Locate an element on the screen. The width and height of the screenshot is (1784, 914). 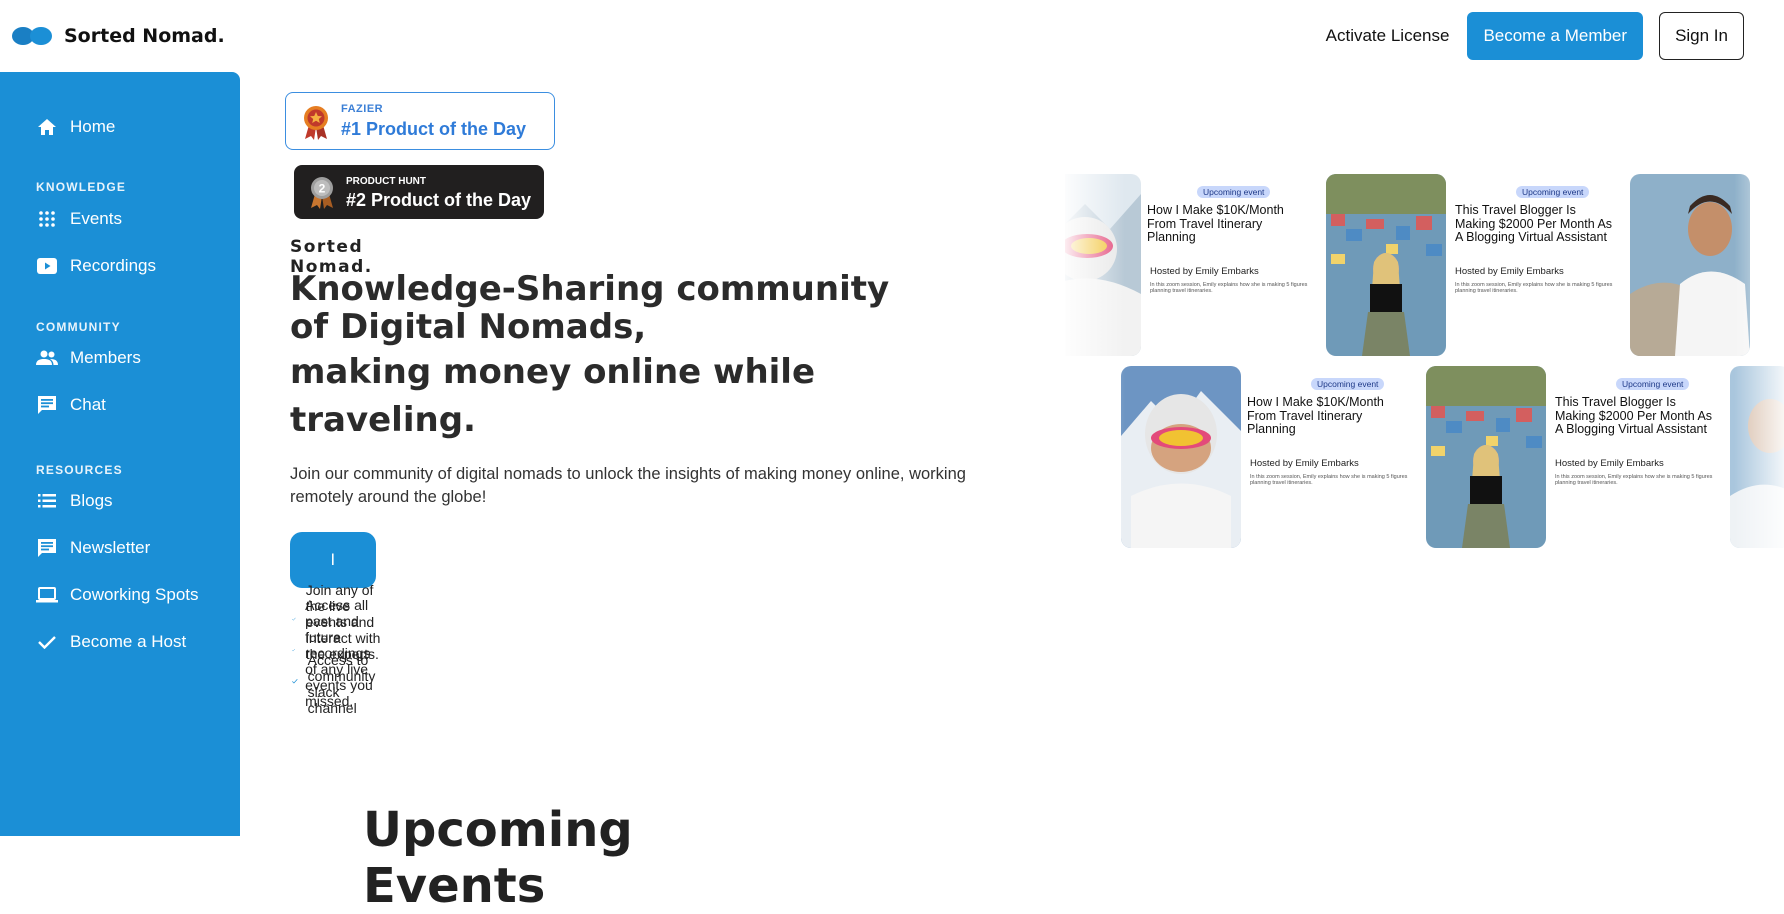
sidebar-item-members: Members is located at coordinates (88, 358).